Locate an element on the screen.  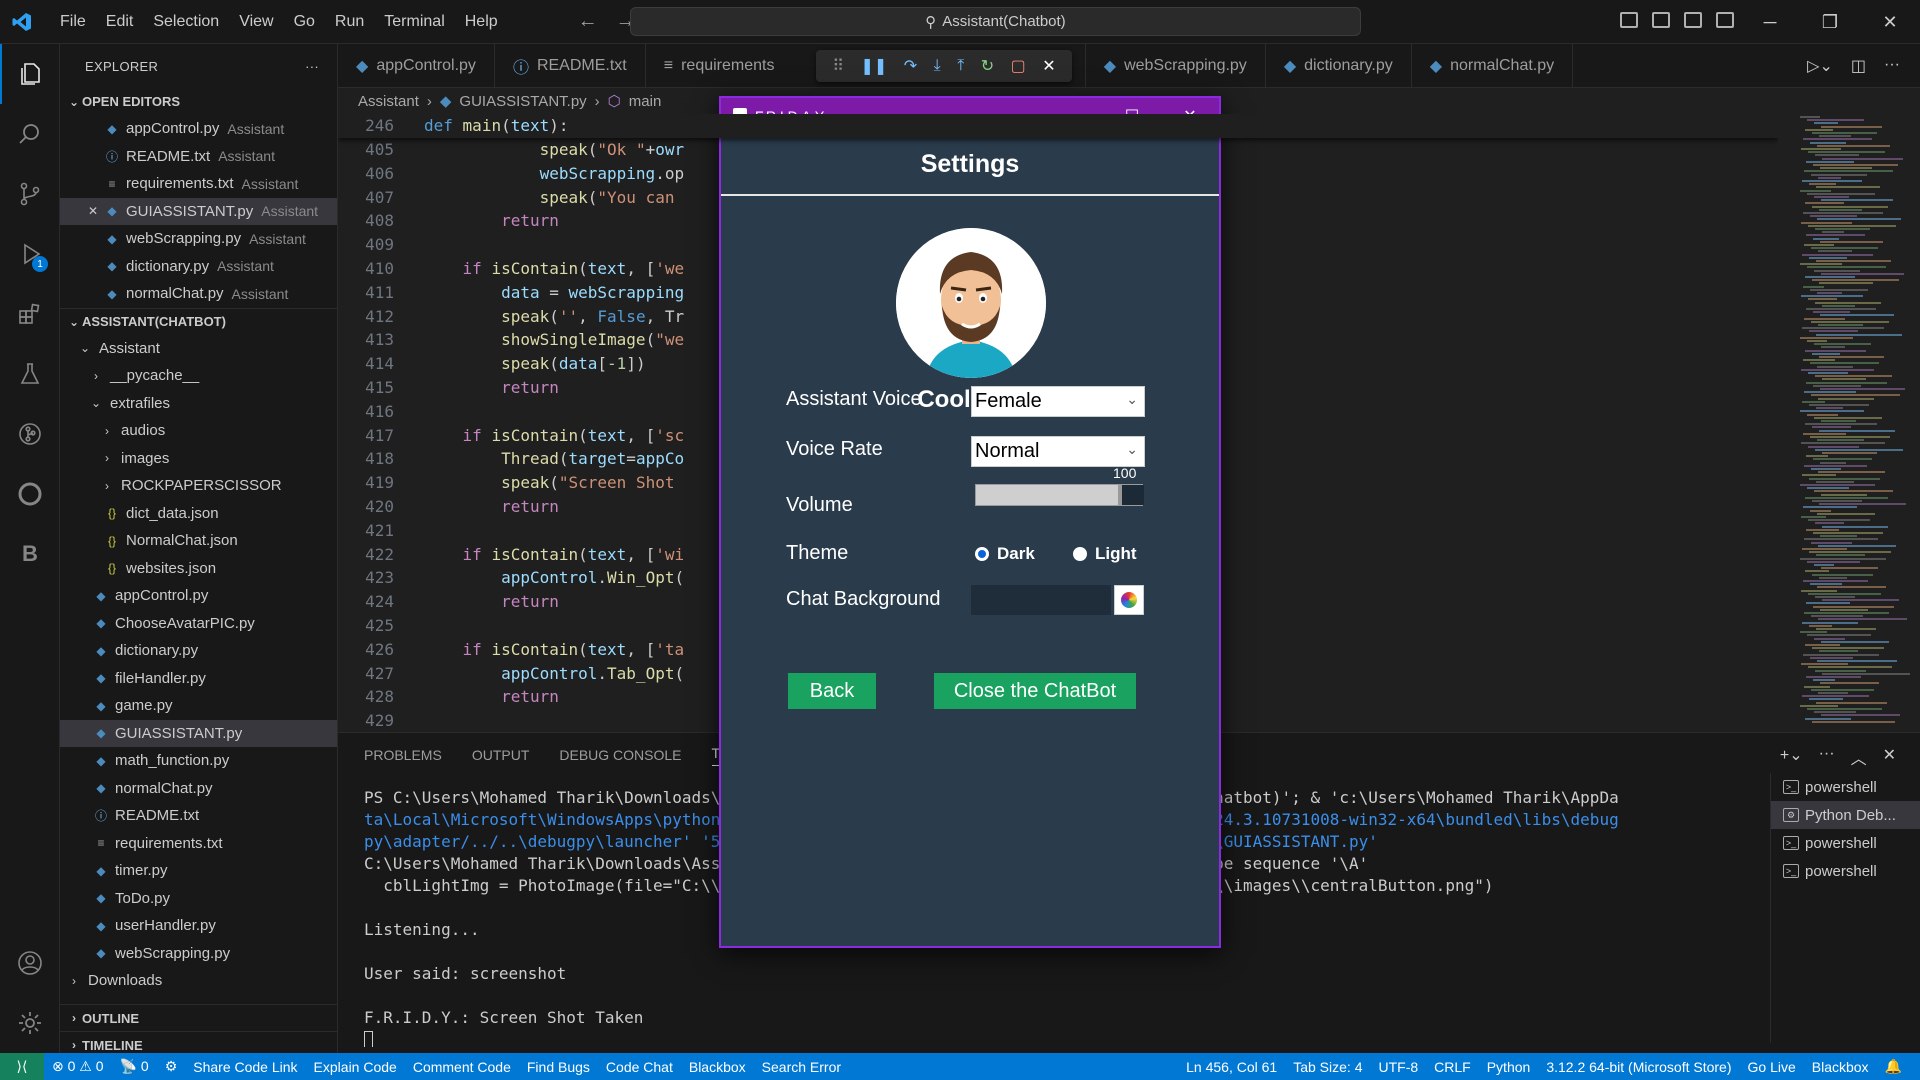
run-debug-icon: 1 is located at coordinates (30, 254).